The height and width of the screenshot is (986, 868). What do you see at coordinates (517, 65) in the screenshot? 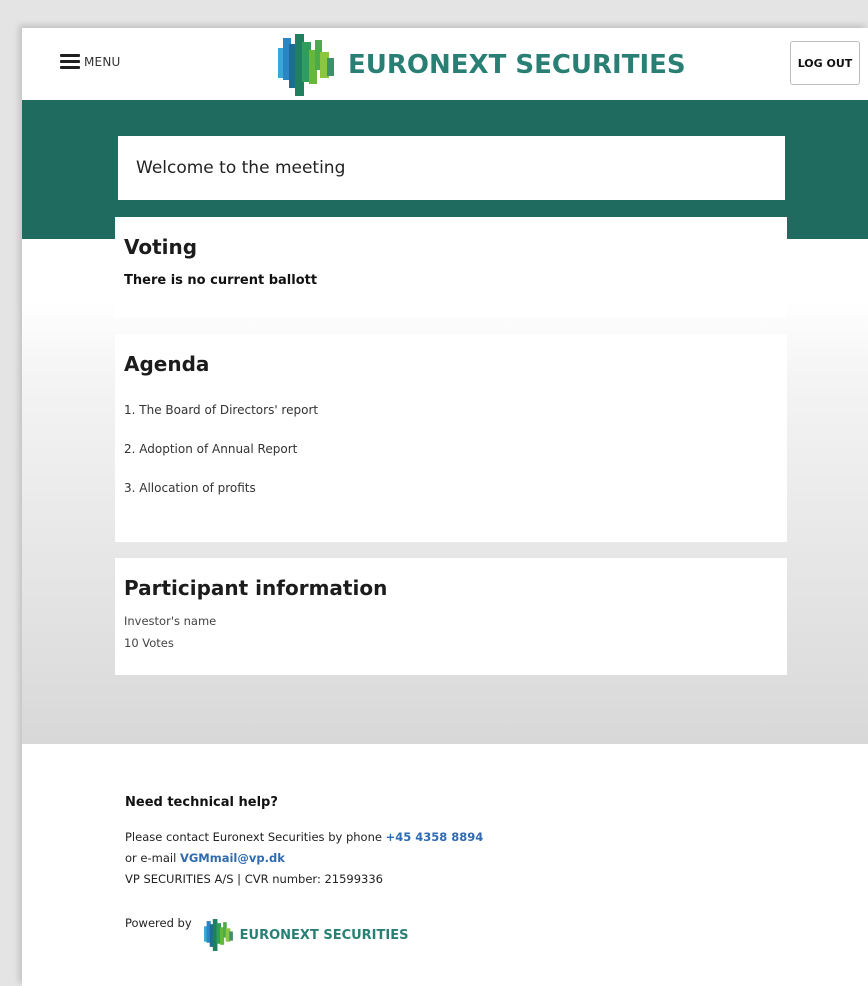
I see `brand-name: EURONEXT SECURITIES` at bounding box center [517, 65].